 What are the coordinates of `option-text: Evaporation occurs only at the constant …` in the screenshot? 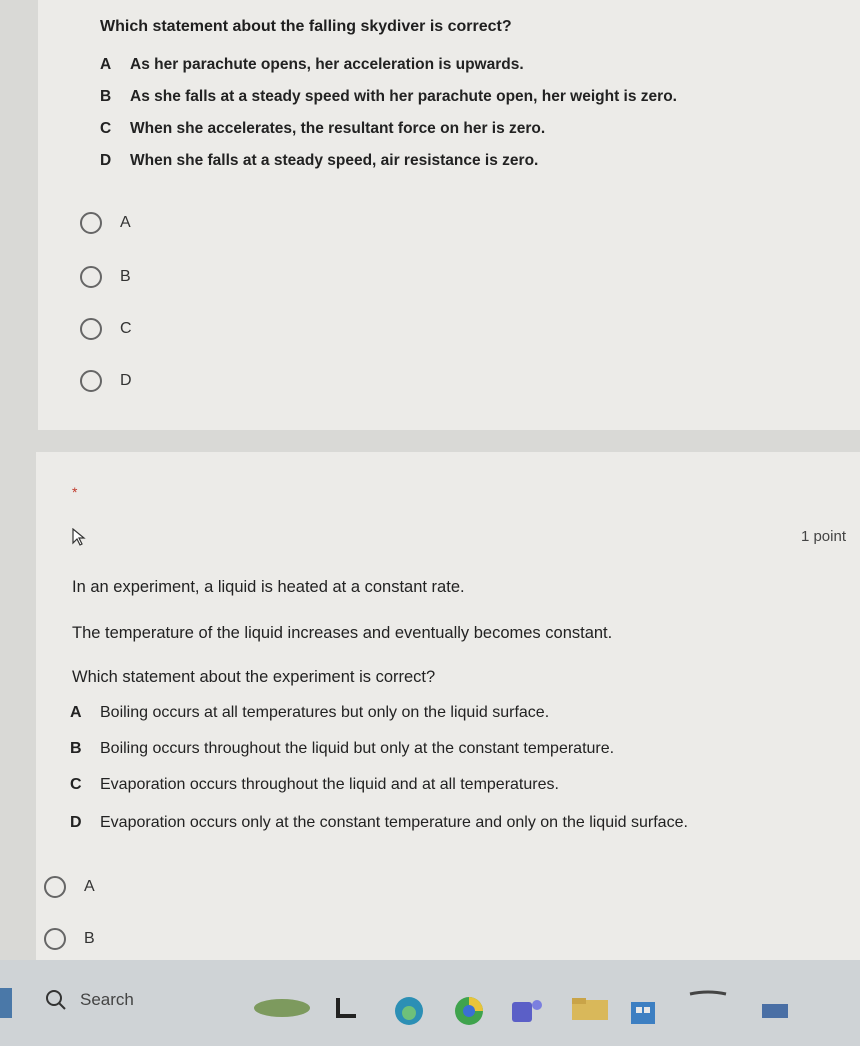 It's located at (394, 822).